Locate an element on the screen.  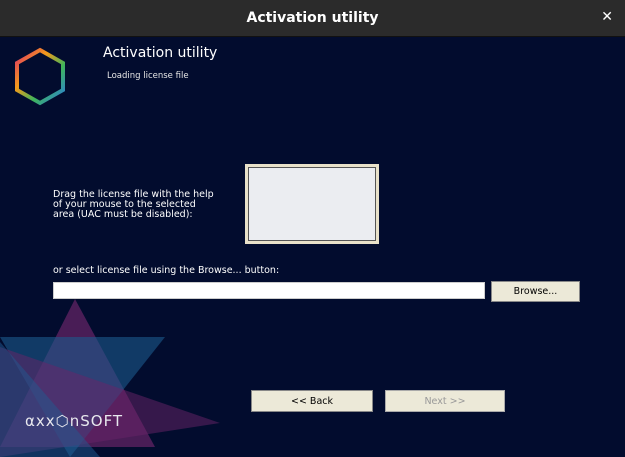
title-bar: Activation utility ✕ is located at coordinates (312, 18).